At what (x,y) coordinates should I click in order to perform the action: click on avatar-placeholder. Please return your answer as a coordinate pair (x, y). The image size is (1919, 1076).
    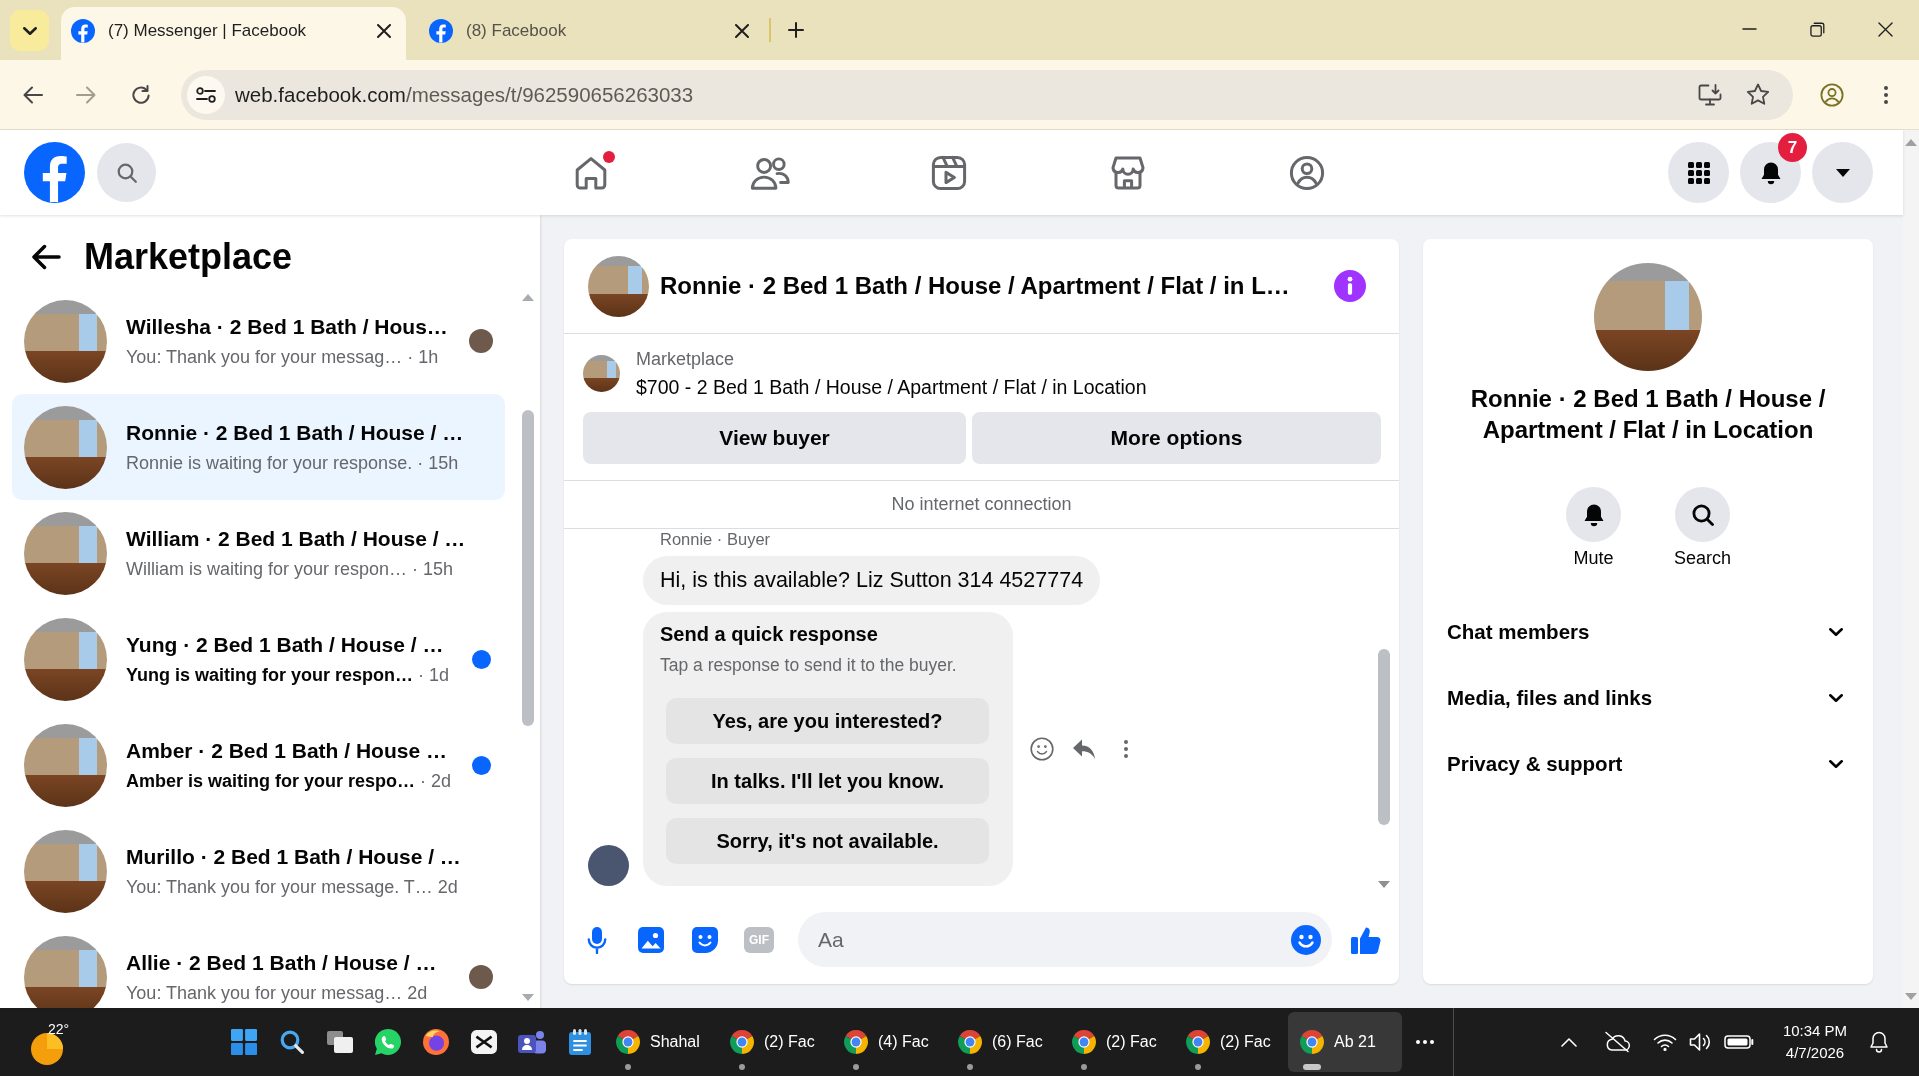
    Looking at the image, I should click on (608, 865).